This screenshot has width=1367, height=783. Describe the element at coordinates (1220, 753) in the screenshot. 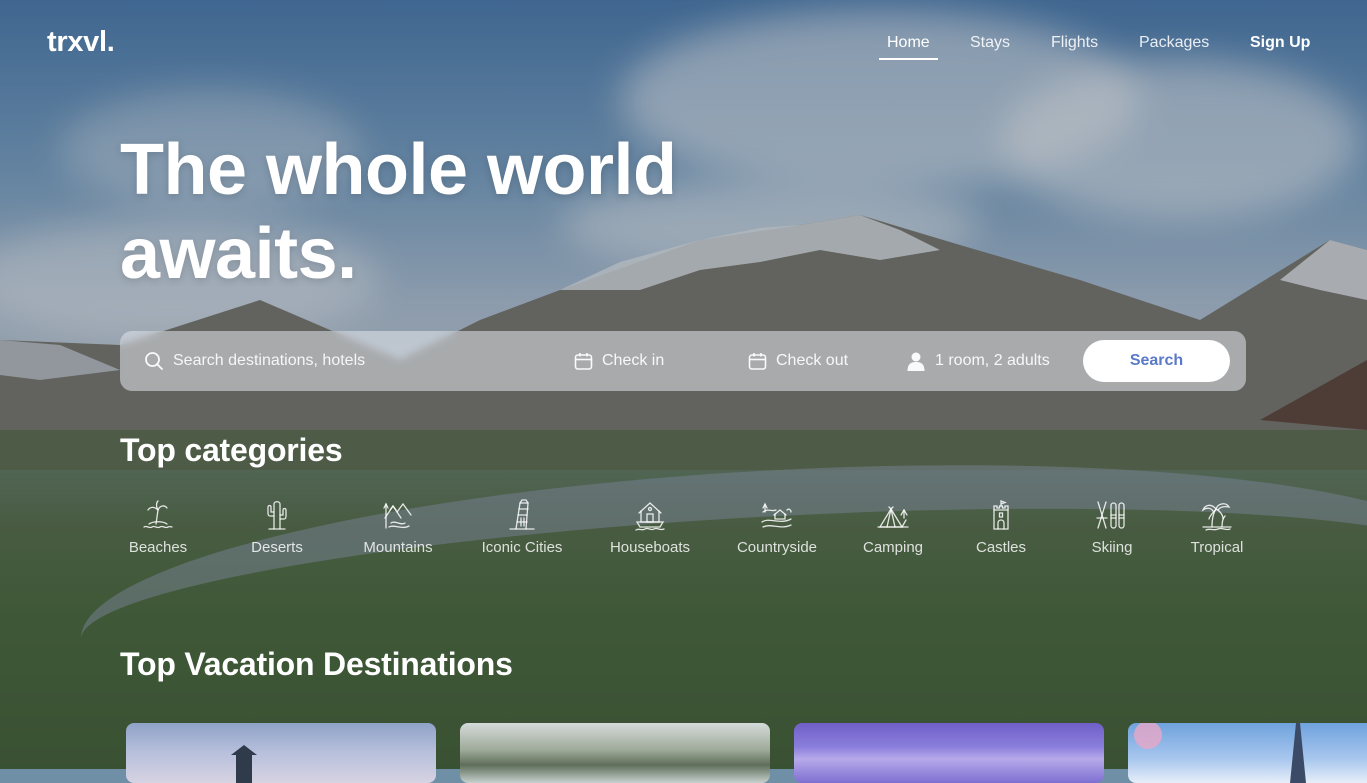

I see `eiffel-tower-image` at that location.